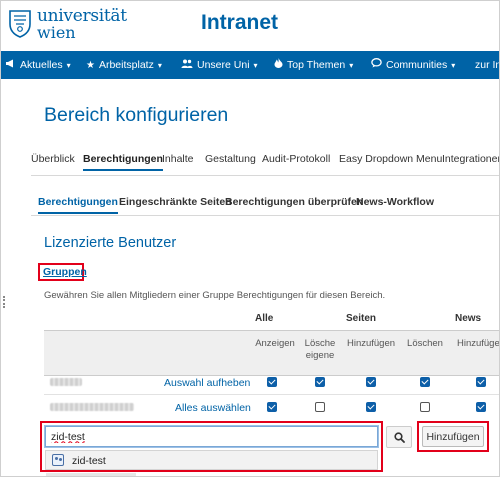 The width and height of the screenshot is (500, 477). Describe the element at coordinates (395, 202) in the screenshot. I see `subtab-news-workflow: News-Workflow` at that location.